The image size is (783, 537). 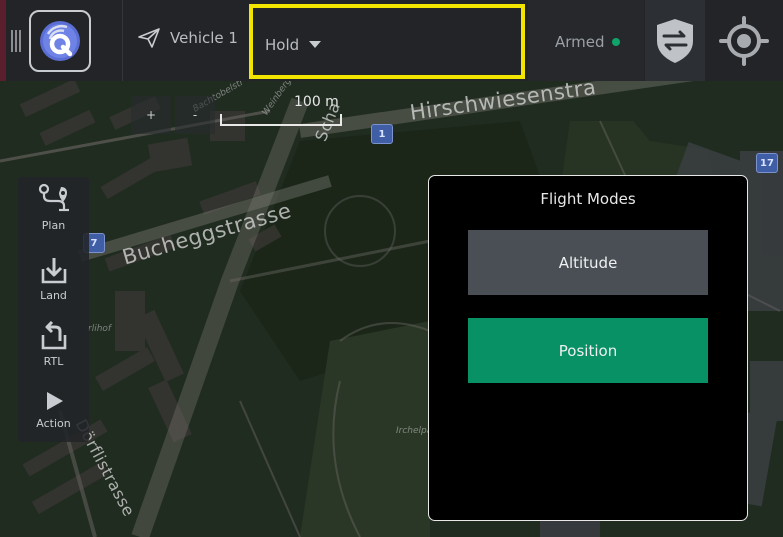 What do you see at coordinates (588, 262) in the screenshot?
I see `mode-altitude-button: Altitude` at bounding box center [588, 262].